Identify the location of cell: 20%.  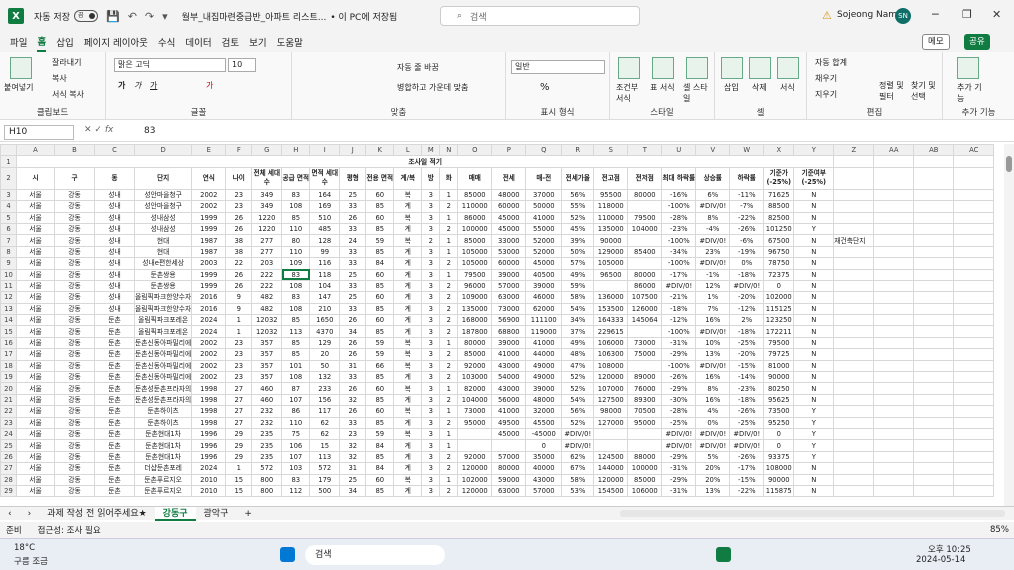
(713, 468).